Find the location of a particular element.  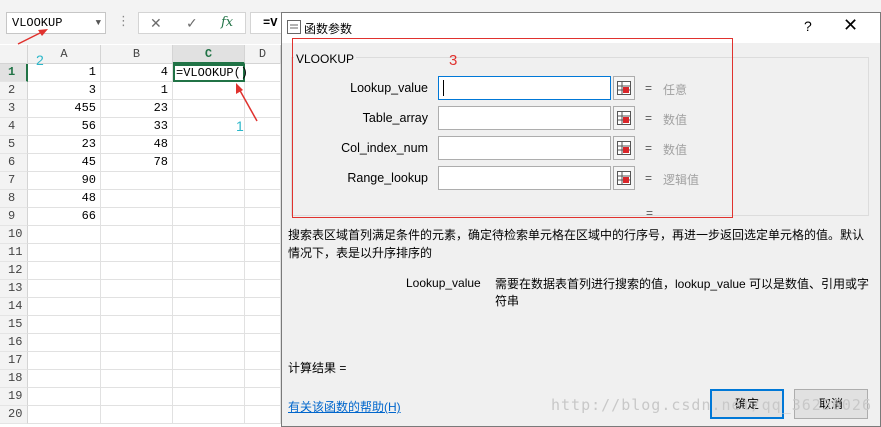

dialog-title: 函数参数 is located at coordinates (328, 29).